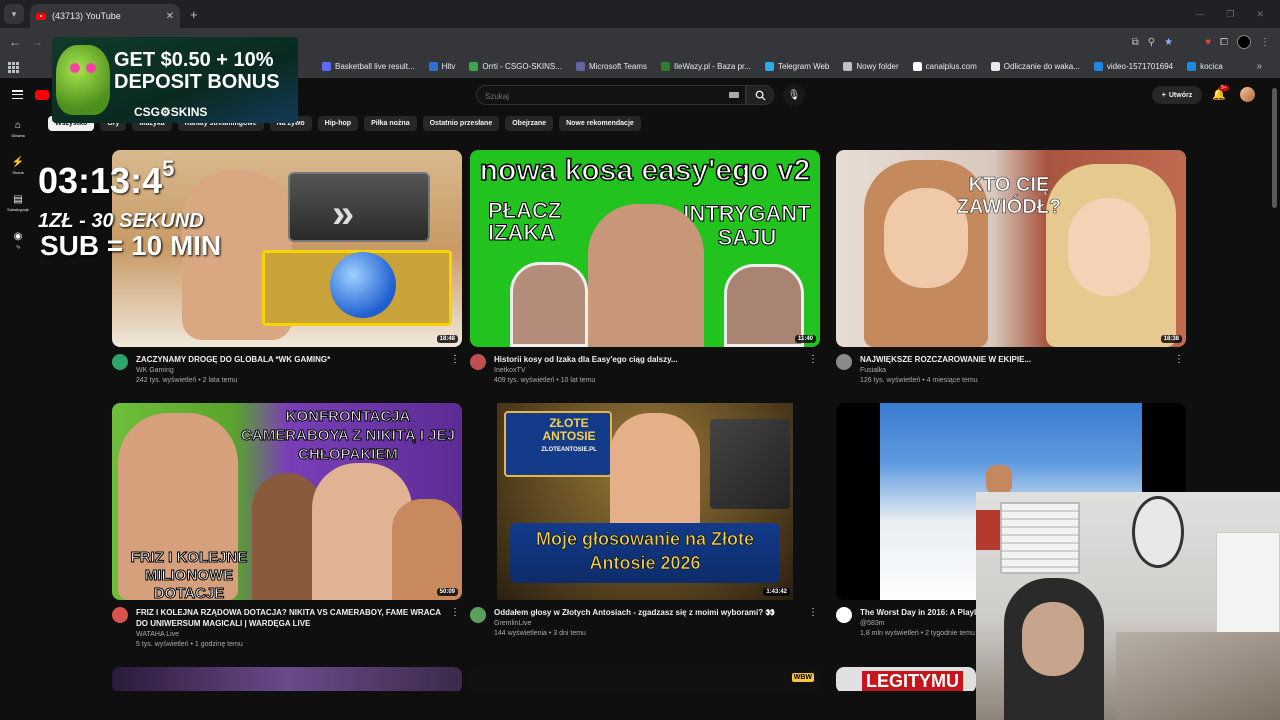  I want to click on thumb-text: ZŁOTE ANTOSIE, so click(569, 429).